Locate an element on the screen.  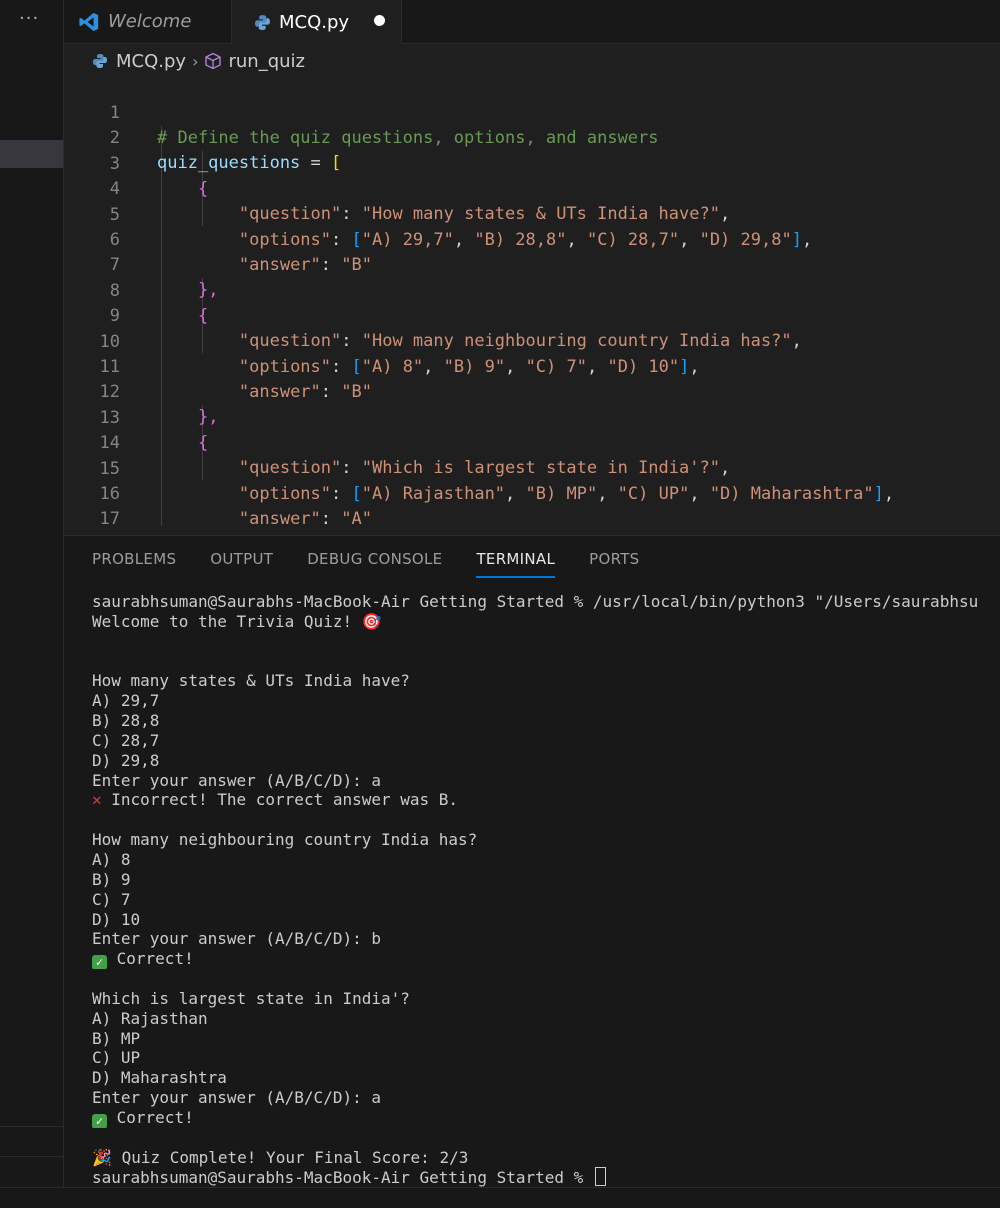
terminal-line: C) UP is located at coordinates (116, 1058).